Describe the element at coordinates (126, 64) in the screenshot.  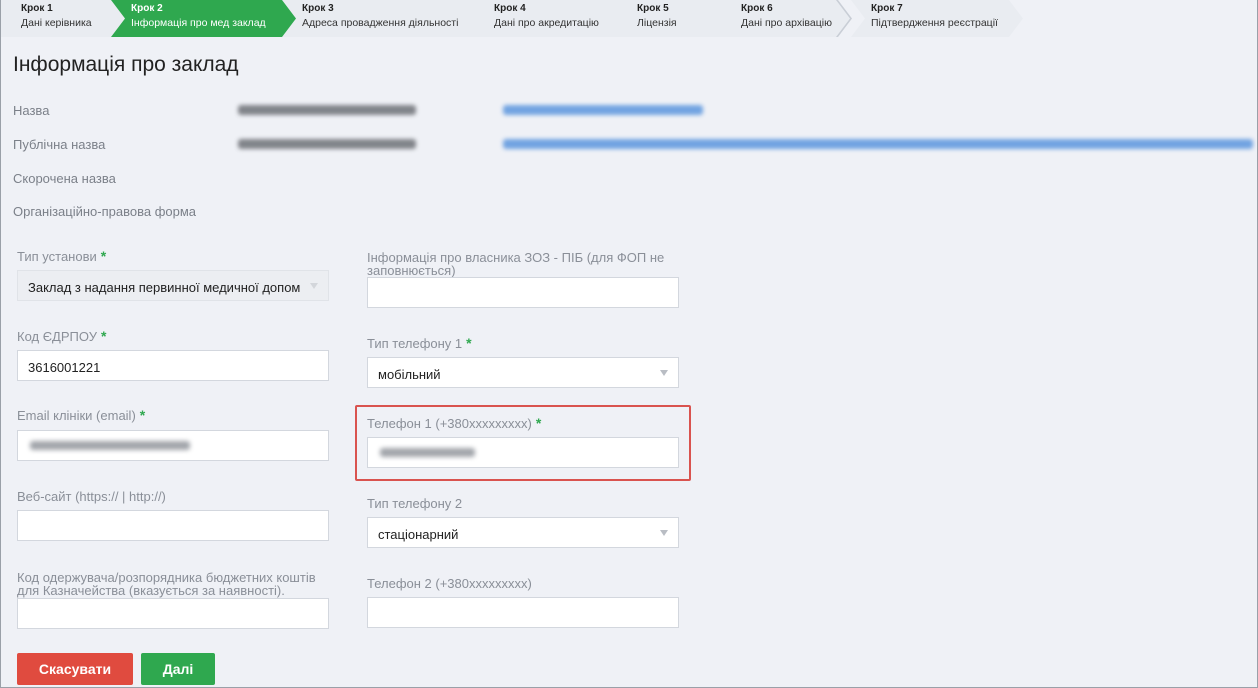
I see `page-title: Інформація про заклад` at that location.